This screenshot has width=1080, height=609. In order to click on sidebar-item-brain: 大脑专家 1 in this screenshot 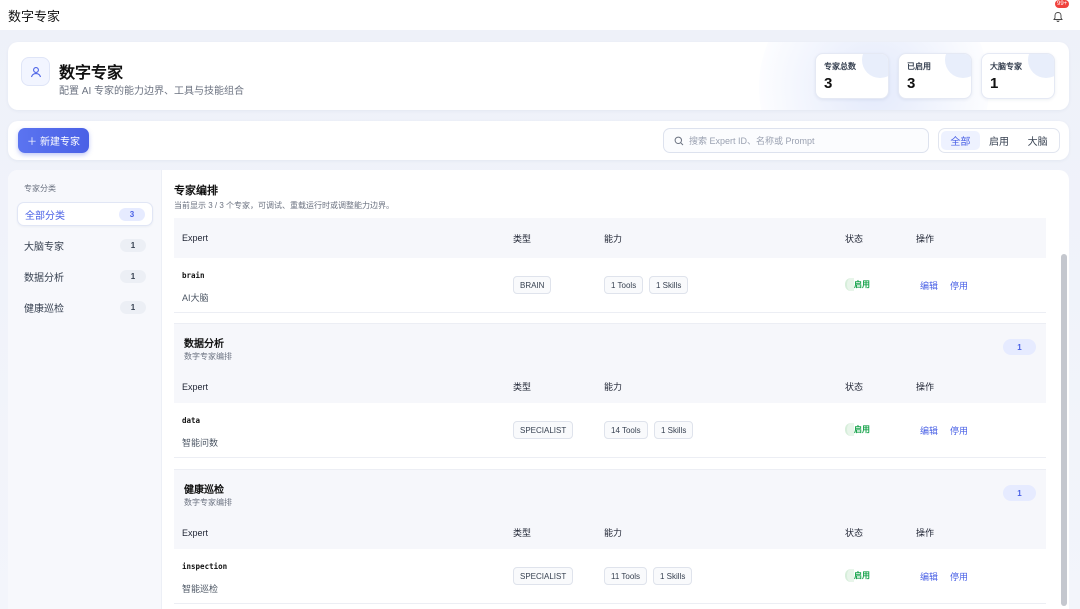, I will do `click(85, 245)`.